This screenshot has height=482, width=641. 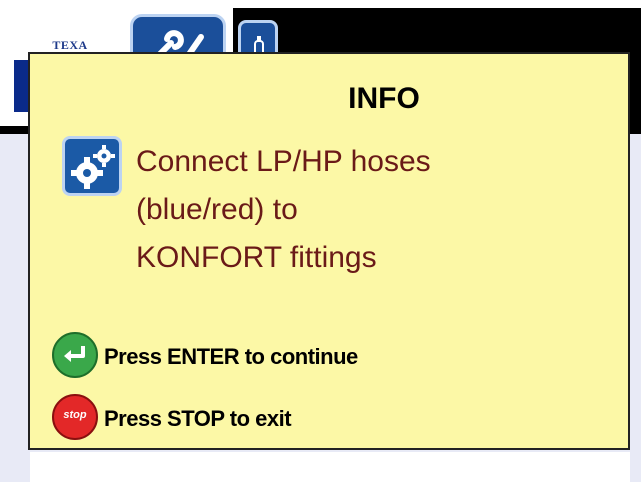 I want to click on stop-icon: stop, so click(x=75, y=415).